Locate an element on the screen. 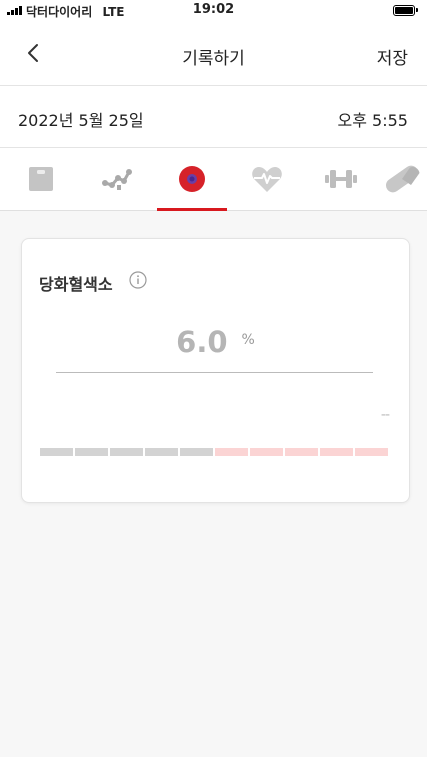 Image resolution: width=427 pixels, height=757 pixels. category-tabs is located at coordinates (213, 179).